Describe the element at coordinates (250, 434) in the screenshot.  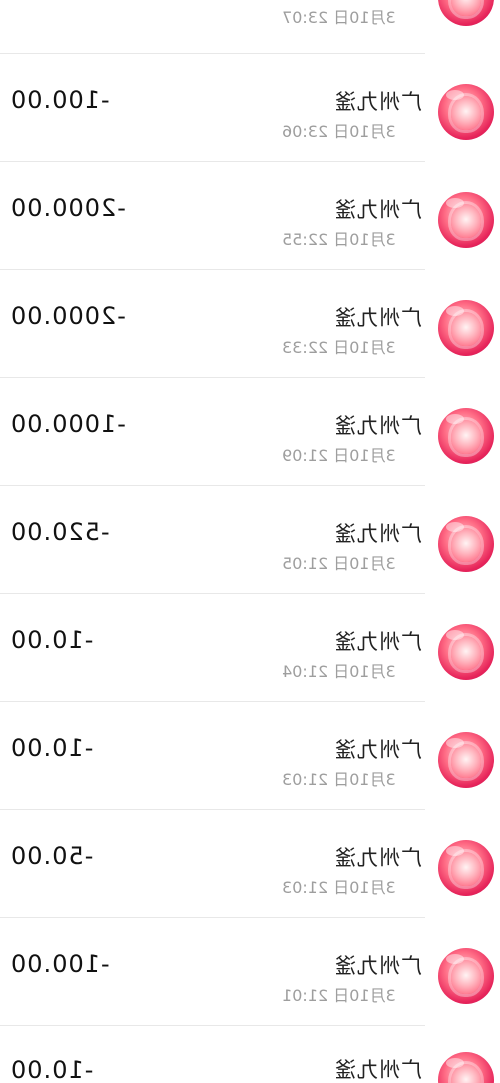
I see `transaction-row: -1000.00 广州九滏 3月10日 21:09` at that location.